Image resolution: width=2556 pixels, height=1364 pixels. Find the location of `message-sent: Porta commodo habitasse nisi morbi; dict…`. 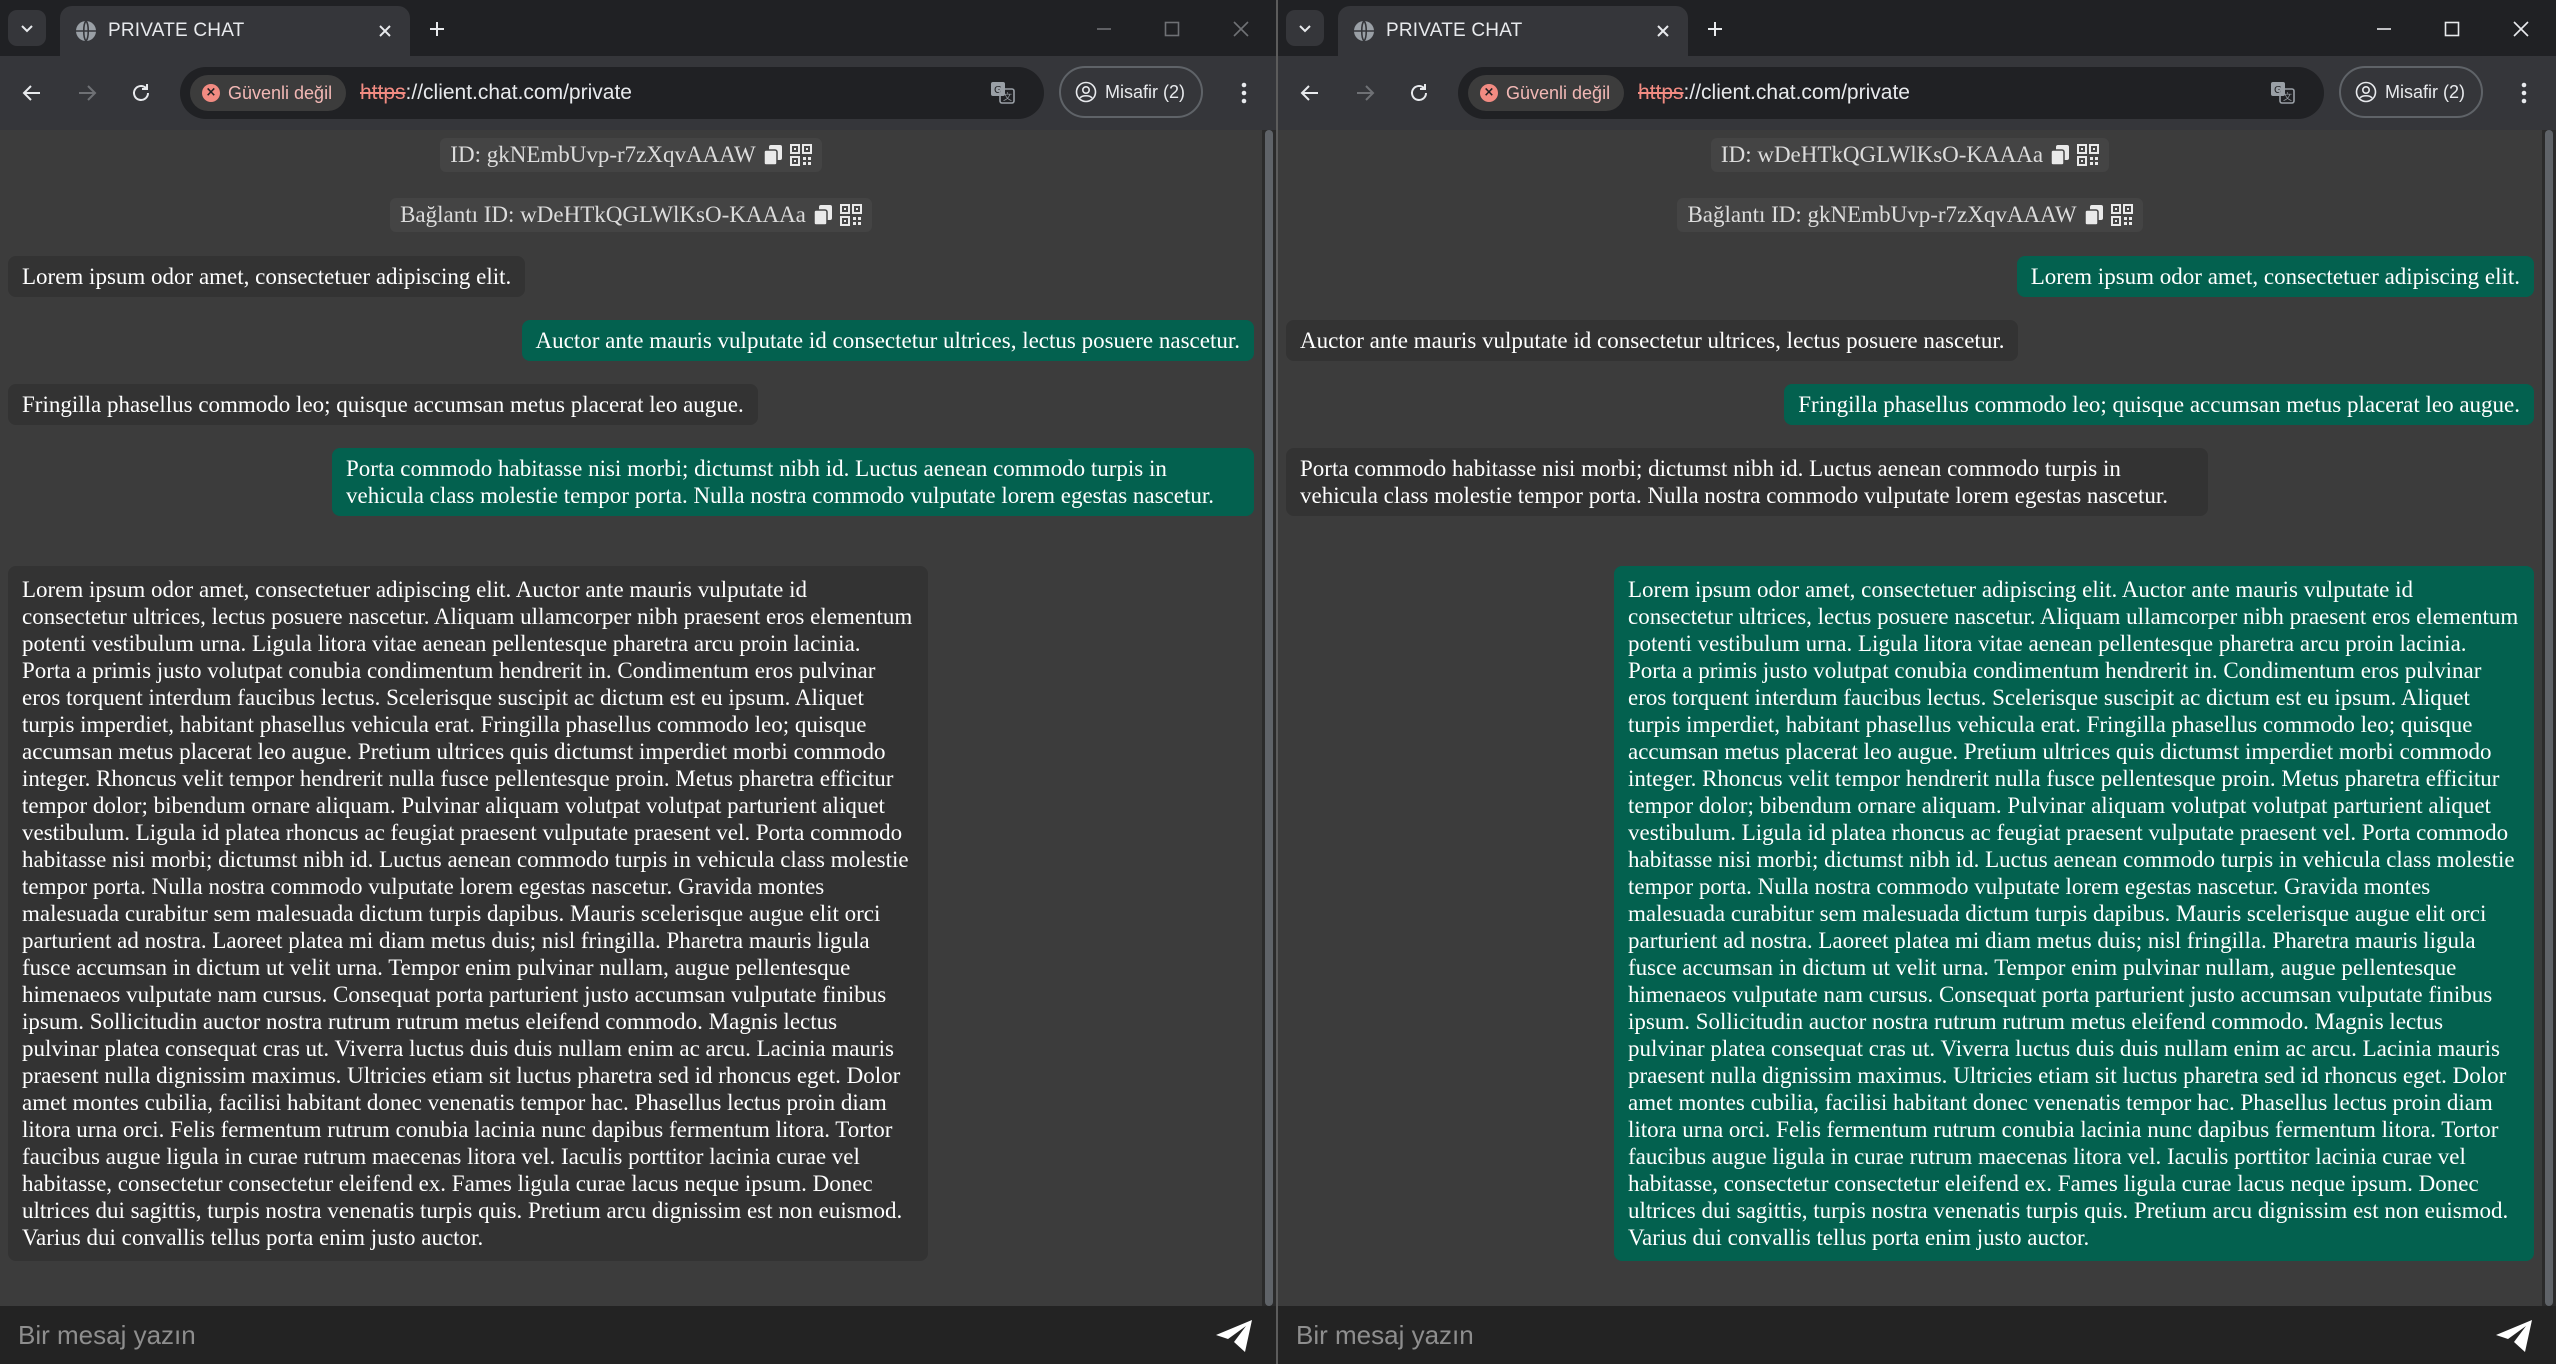

message-sent: Porta commodo habitasse nisi morbi; dict… is located at coordinates (793, 482).